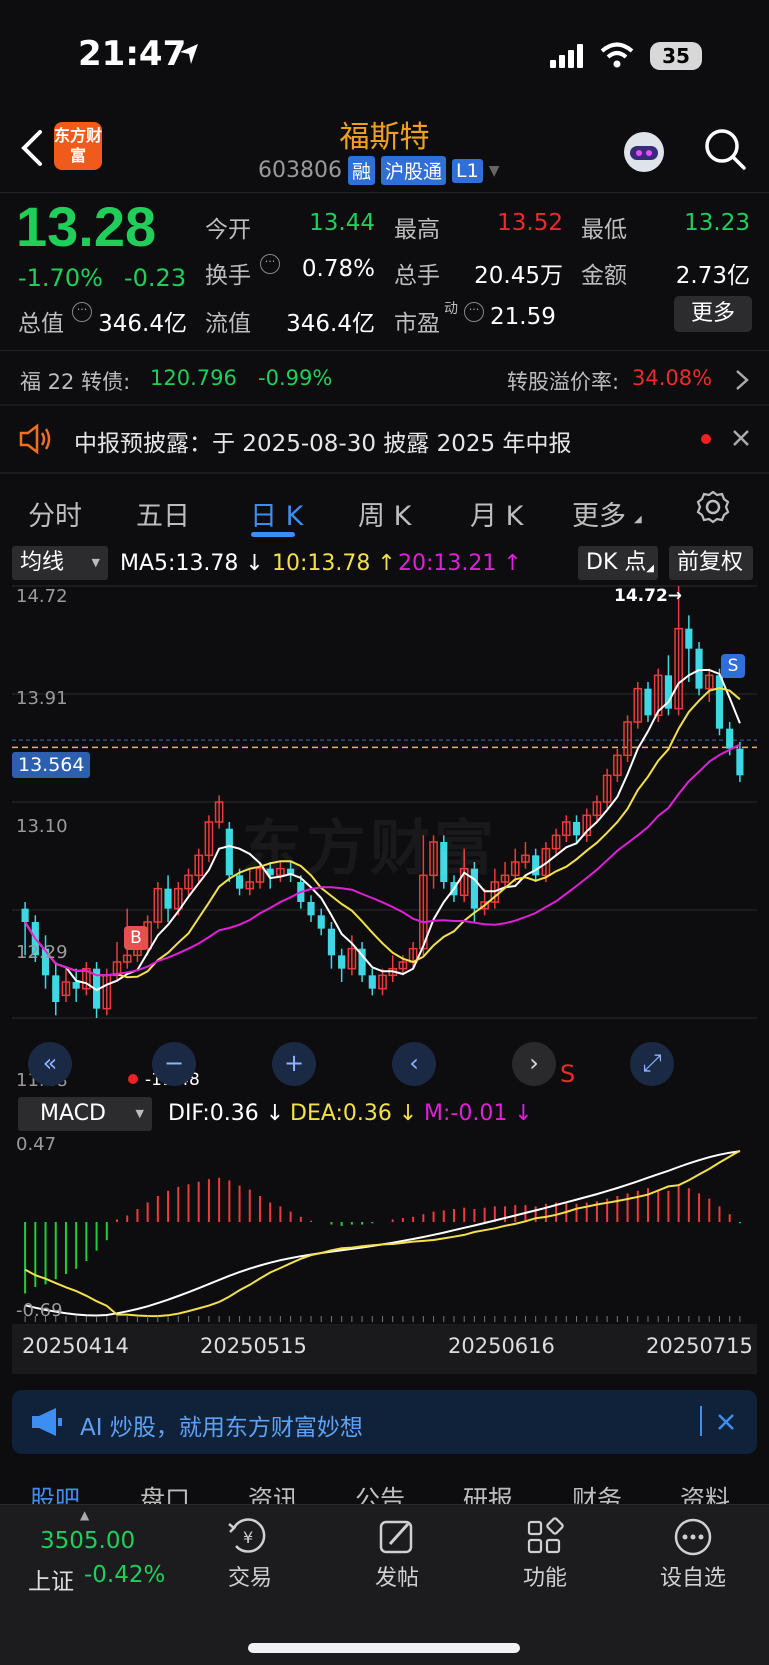 This screenshot has height=1665, width=769. I want to click on nav-trade: ¥ 交易, so click(250, 1554).